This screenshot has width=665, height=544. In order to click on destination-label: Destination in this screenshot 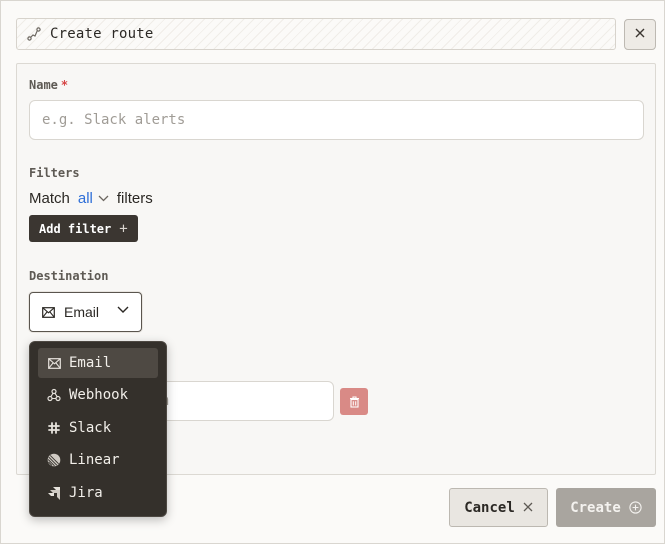, I will do `click(69, 276)`.